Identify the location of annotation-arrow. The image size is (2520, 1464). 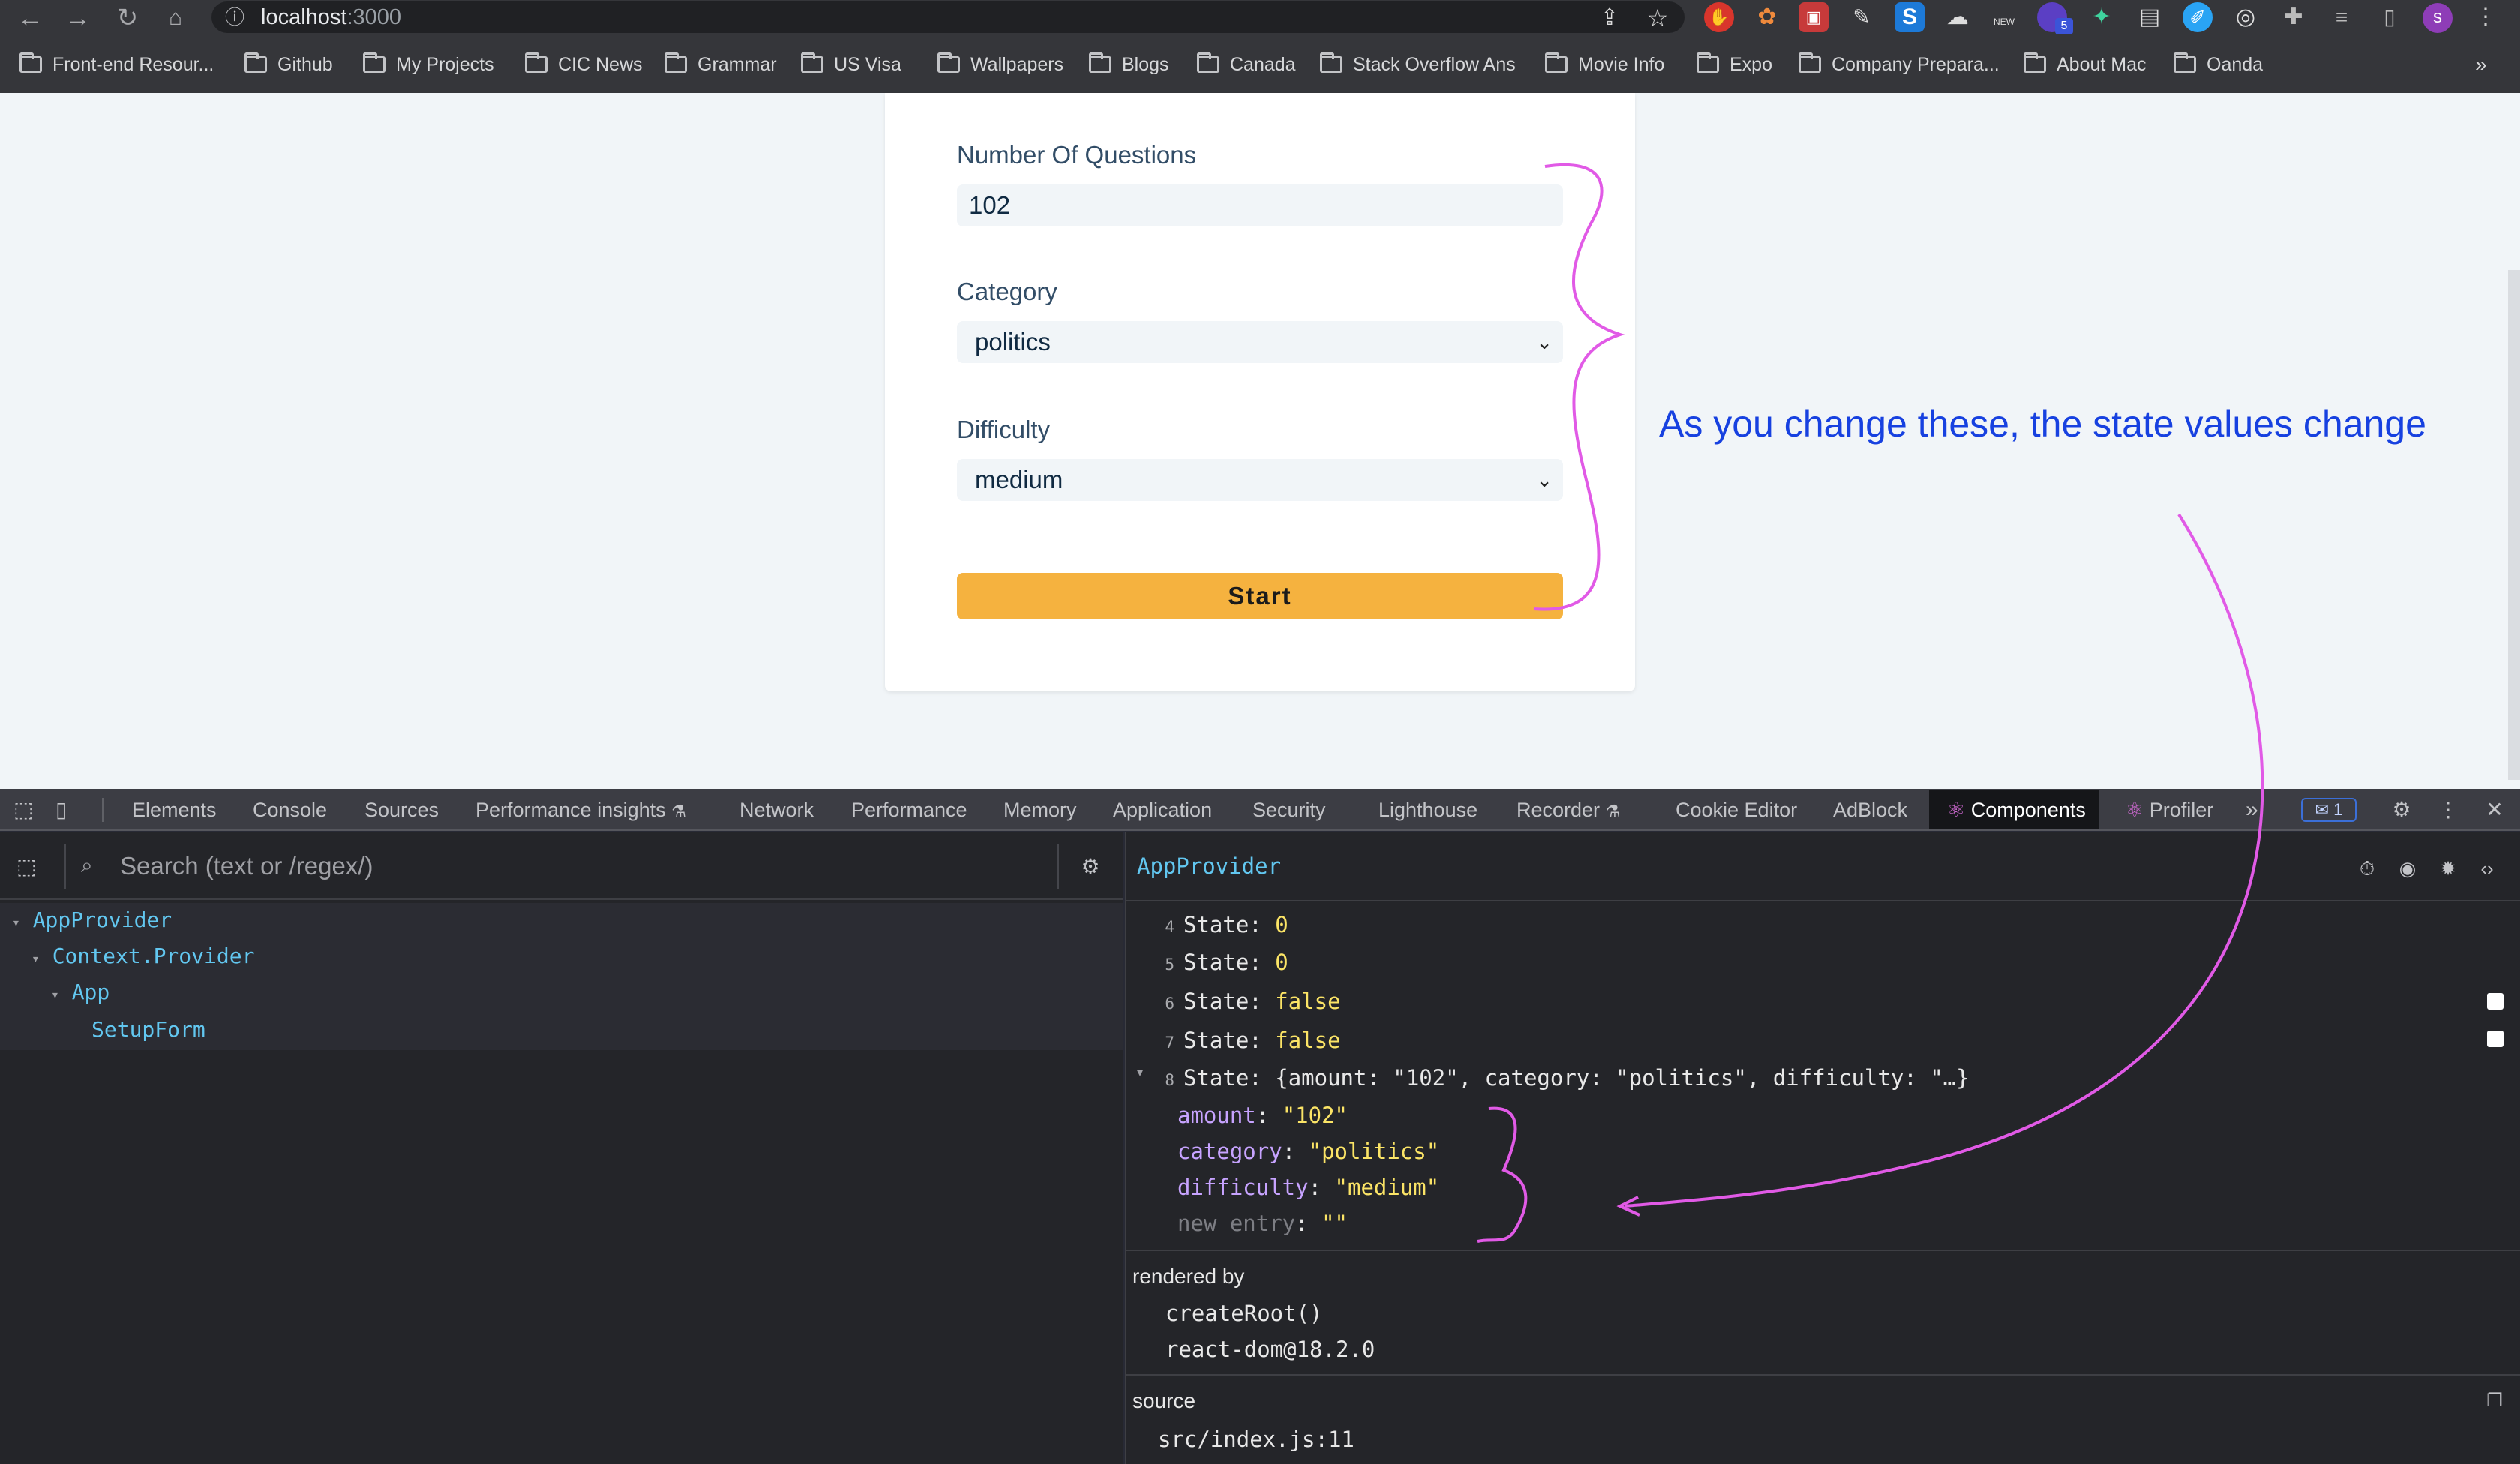
(1944, 860).